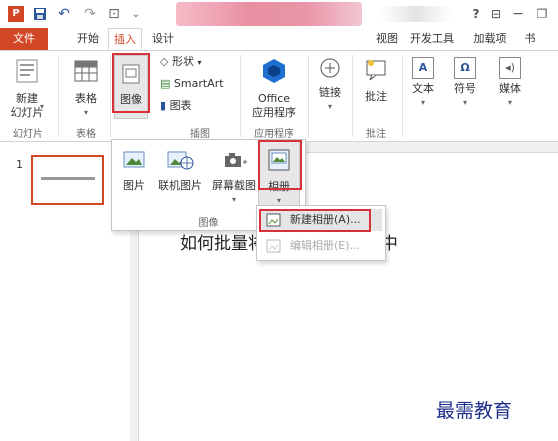 The image size is (558, 441). I want to click on text-label: 文本, so click(423, 88).